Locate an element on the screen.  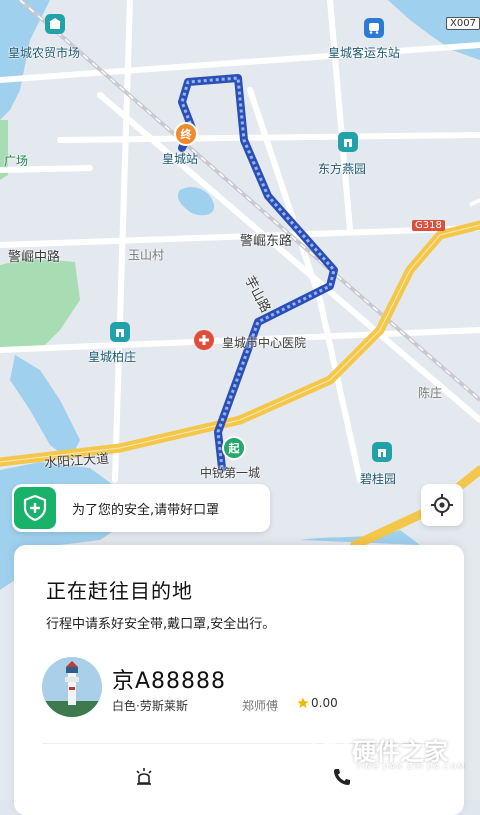
hospital-icon is located at coordinates (204, 340).